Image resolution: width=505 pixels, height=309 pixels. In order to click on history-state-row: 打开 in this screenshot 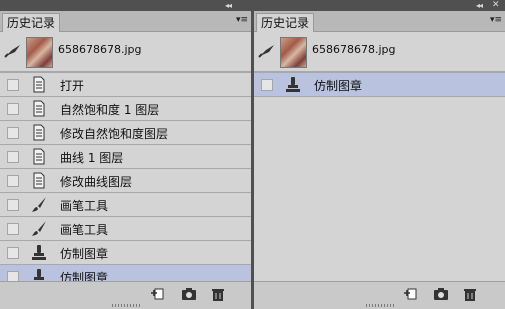, I will do `click(125, 85)`.